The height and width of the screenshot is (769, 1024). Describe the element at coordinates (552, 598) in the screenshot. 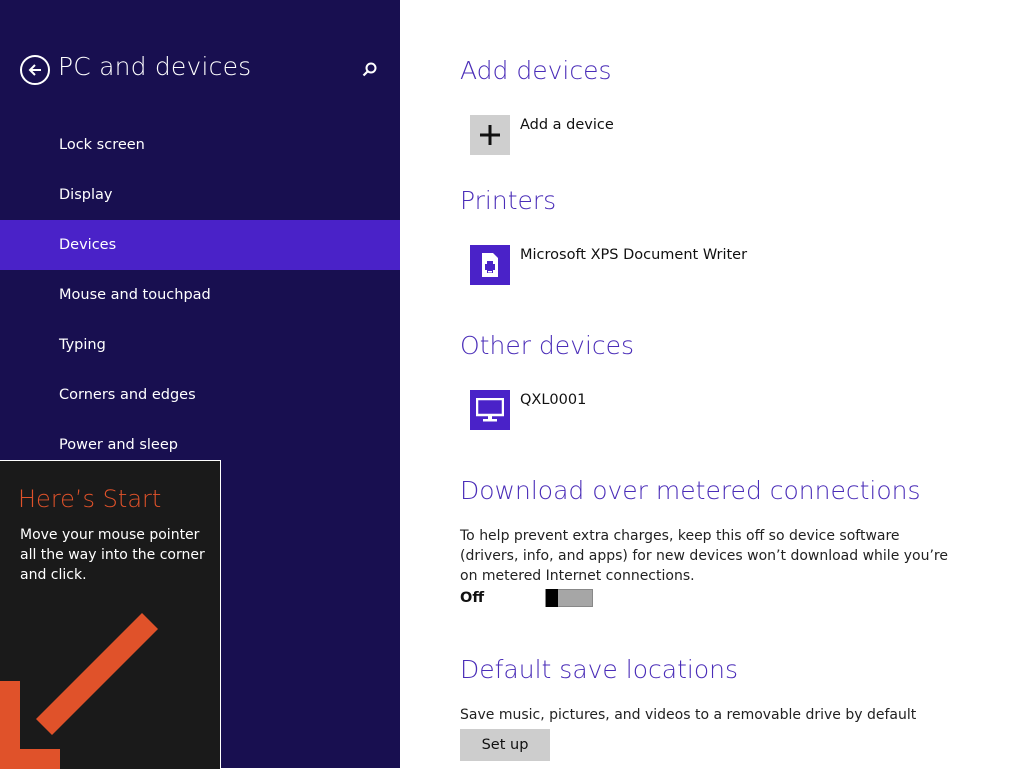

I see `toggle-thumb` at that location.